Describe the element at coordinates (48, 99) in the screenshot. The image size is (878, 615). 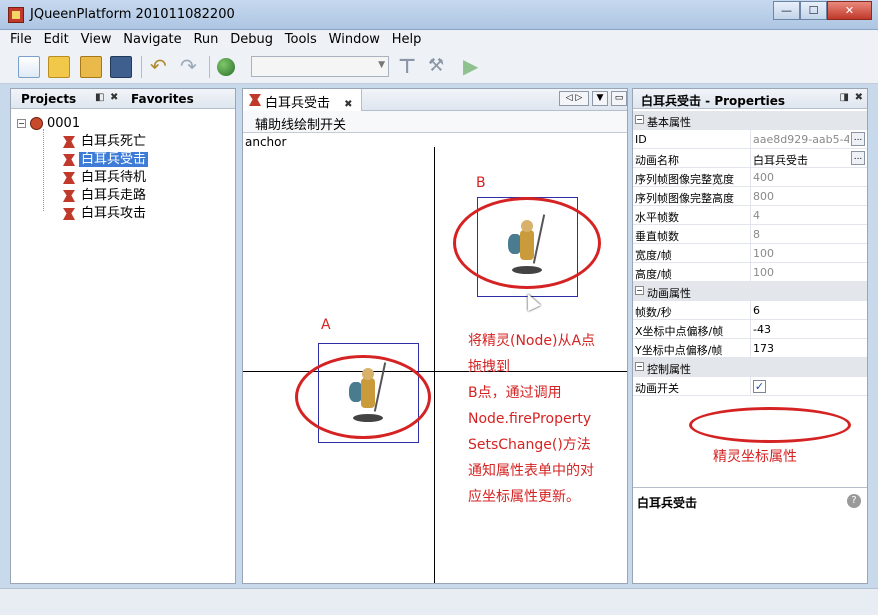
I see `tab-projects: Projects` at that location.